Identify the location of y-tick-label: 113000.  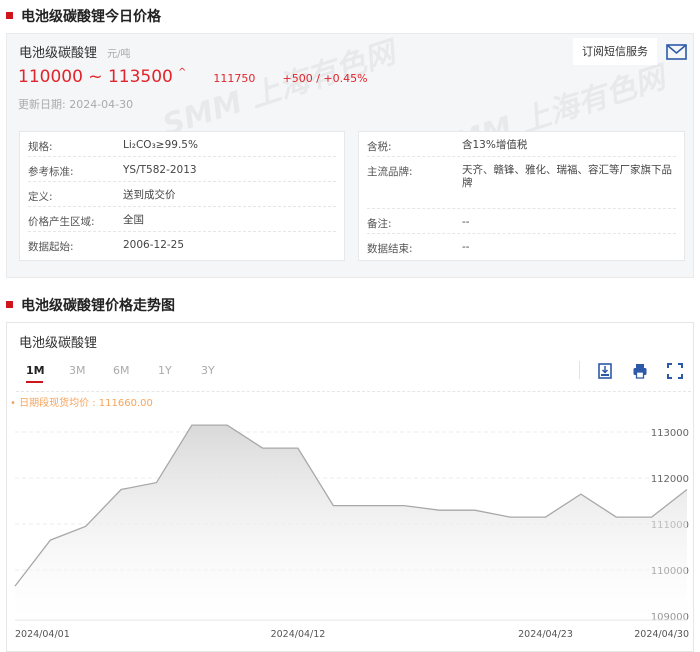
(670, 433).